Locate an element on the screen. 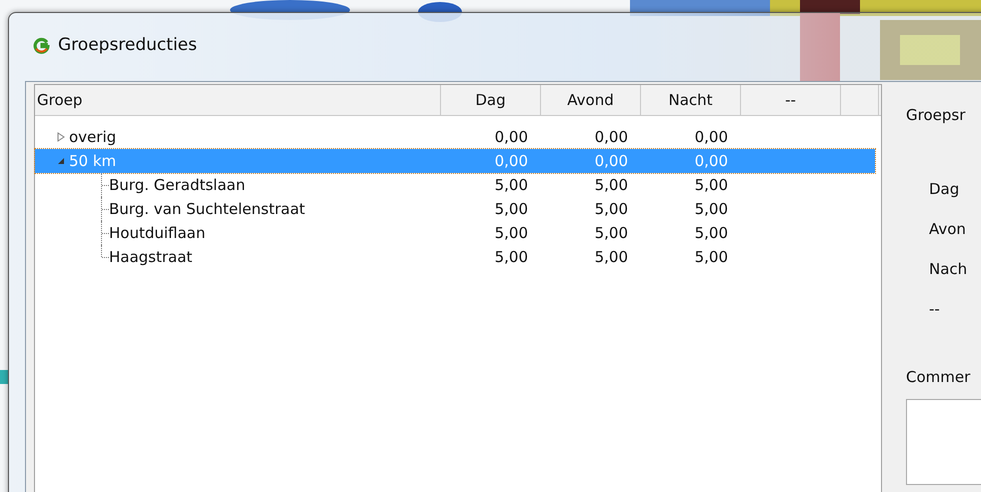  column-header: Avond is located at coordinates (591, 100).